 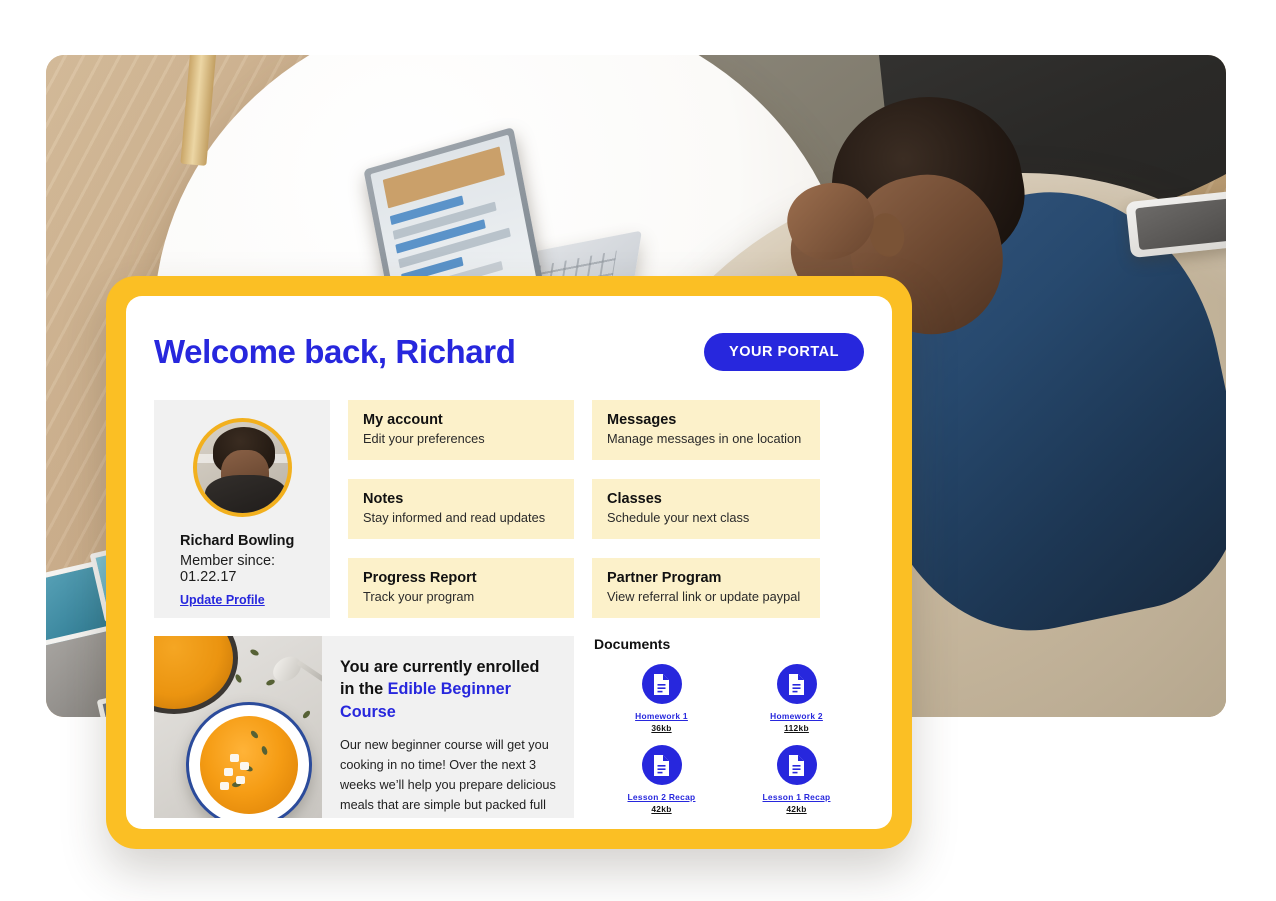 I want to click on tile-progress-report: Progress Report Track your program, so click(x=461, y=588).